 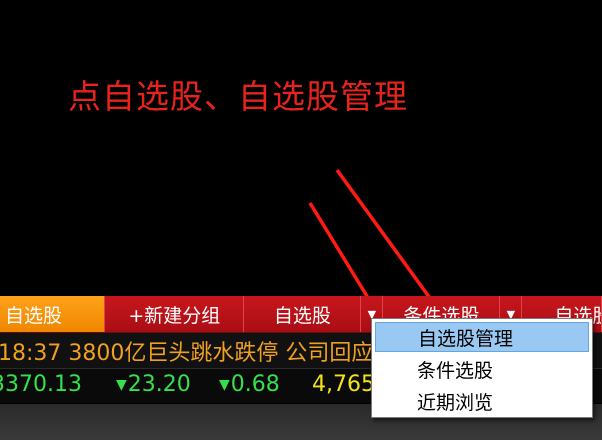 What do you see at coordinates (303, 314) in the screenshot?
I see `tab-favorites-2: 自选股` at bounding box center [303, 314].